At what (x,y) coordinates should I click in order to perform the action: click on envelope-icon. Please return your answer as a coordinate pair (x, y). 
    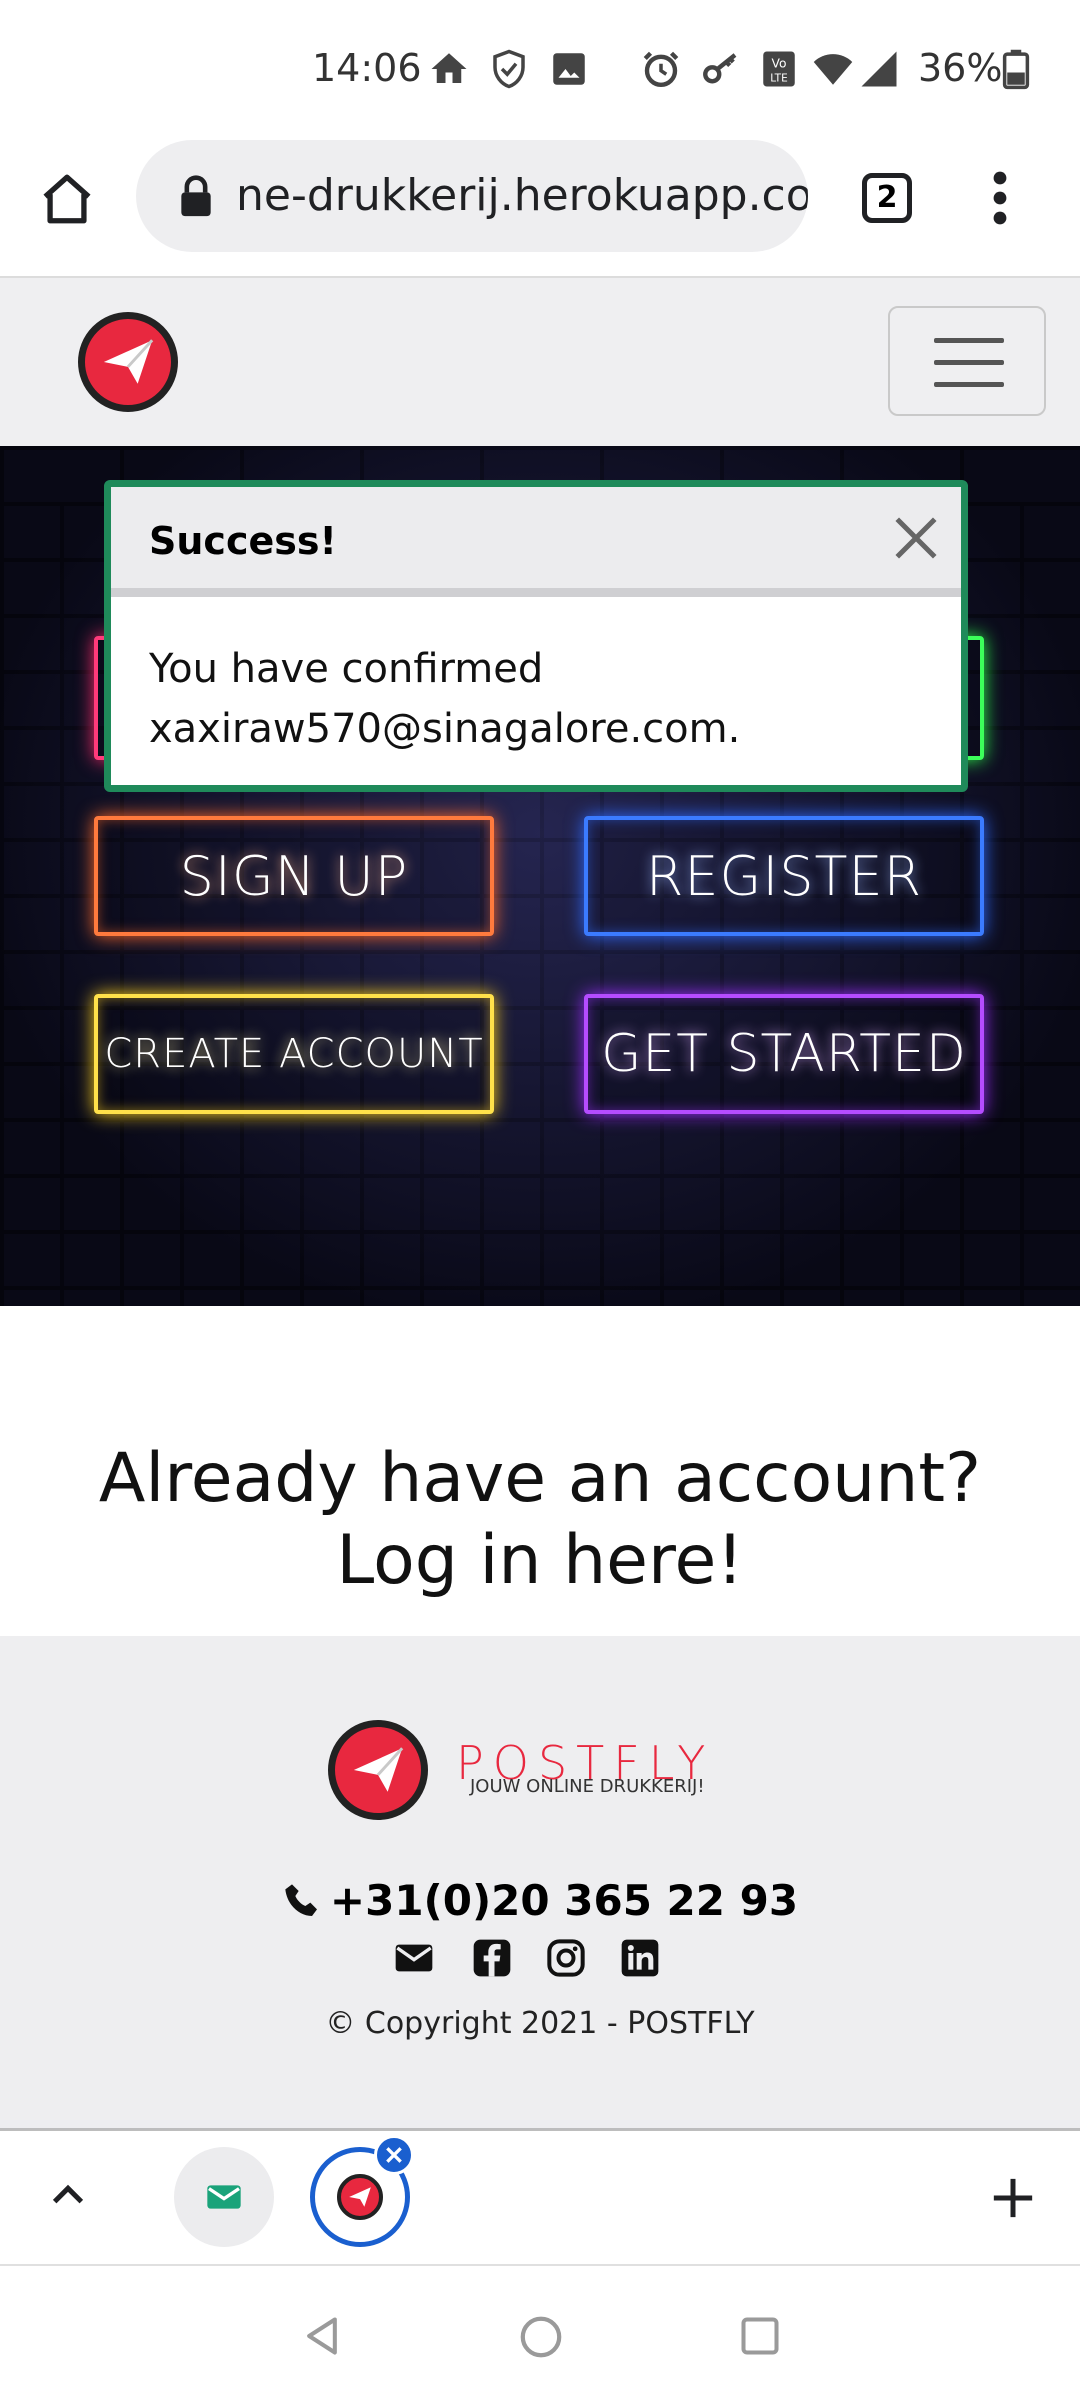
    Looking at the image, I should click on (414, 1958).